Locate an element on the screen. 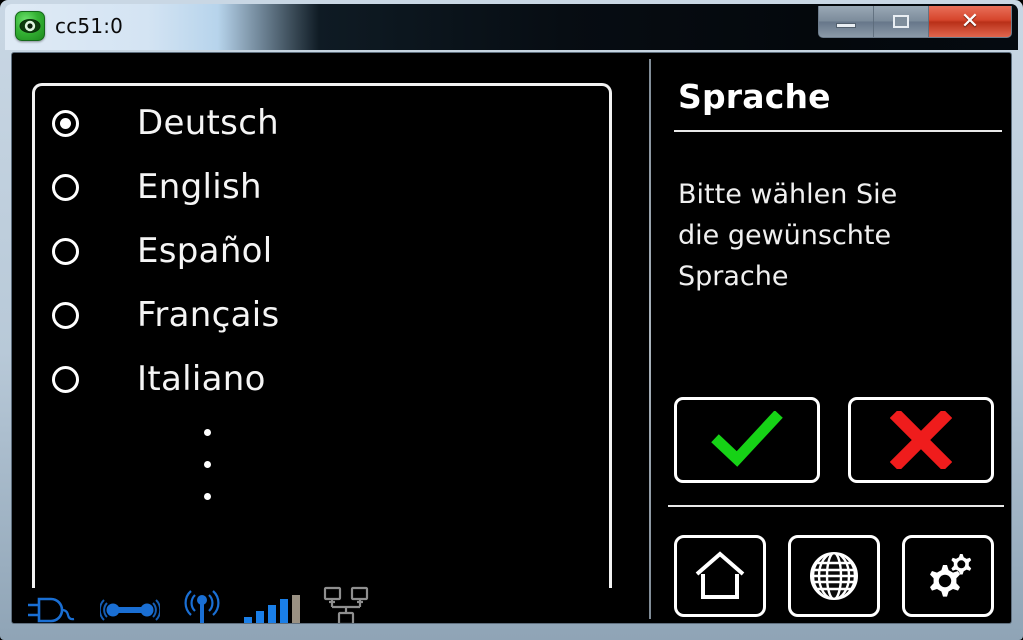 Image resolution: width=1023 pixels, height=640 pixels. minimize-button is located at coordinates (846, 21).